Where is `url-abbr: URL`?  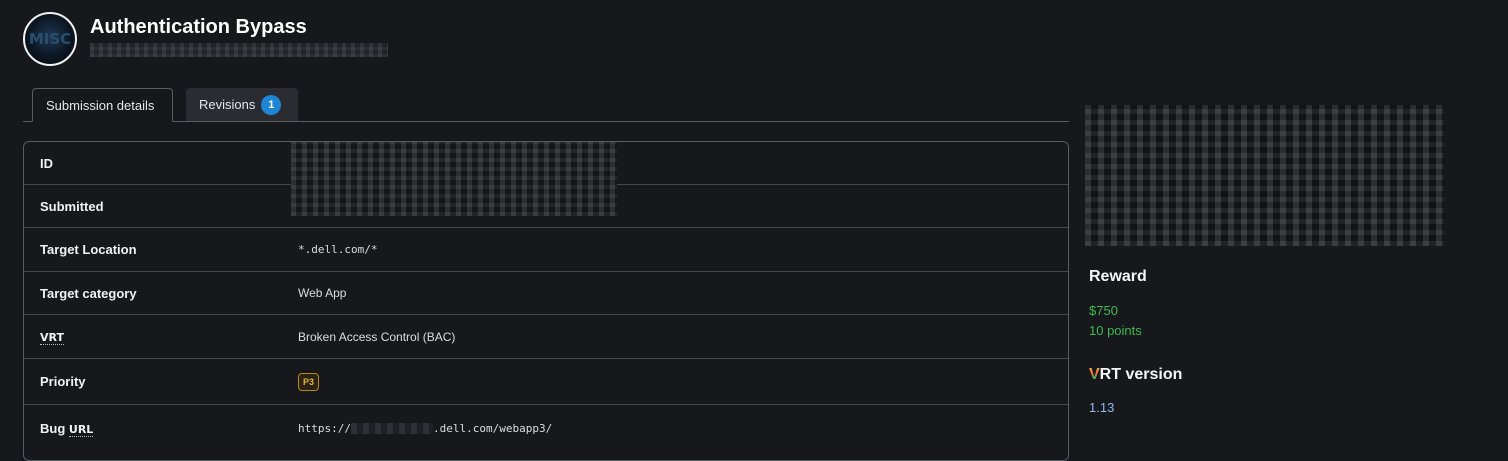
url-abbr: URL is located at coordinates (81, 429).